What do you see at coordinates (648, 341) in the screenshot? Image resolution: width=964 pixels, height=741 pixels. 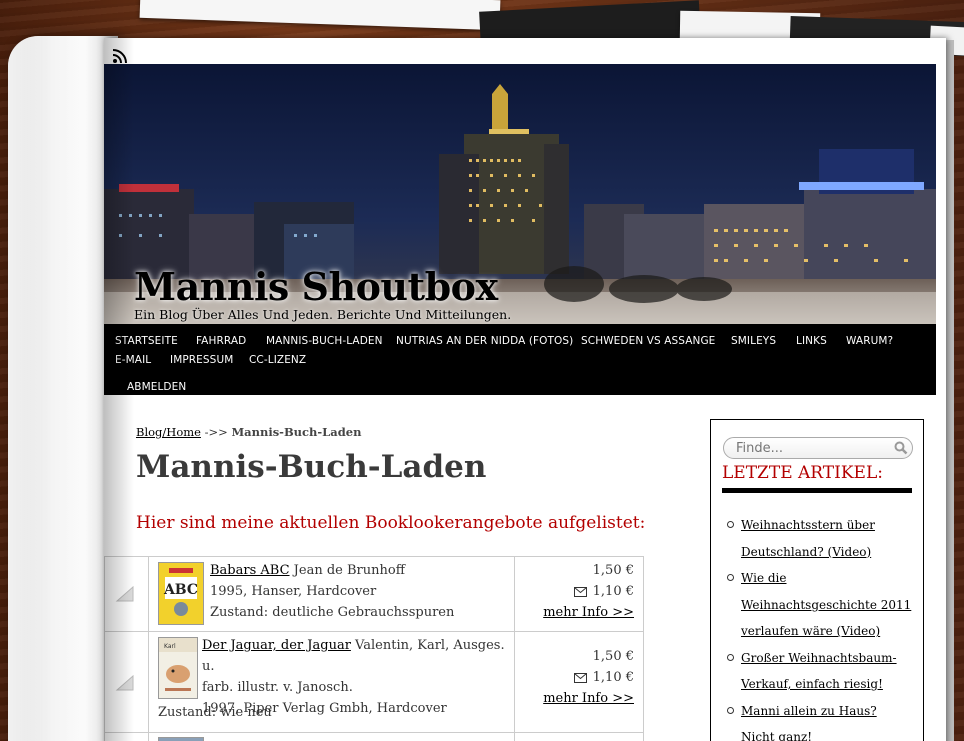 I see `nav-item-schweden: SCHWEDEN VS ASSANGE` at bounding box center [648, 341].